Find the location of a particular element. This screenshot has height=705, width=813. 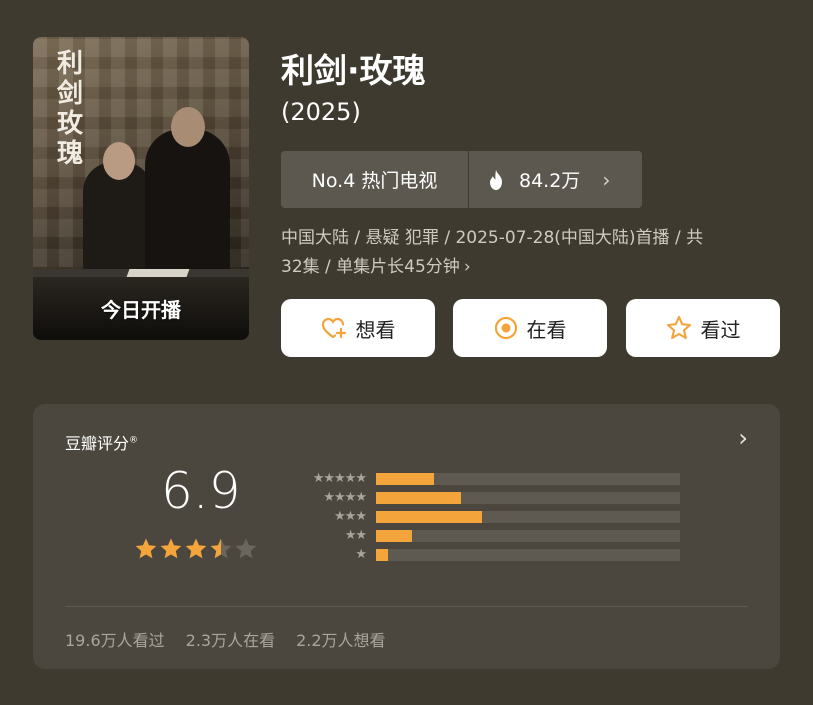

rating-row: ★★★★ is located at coordinates (488, 498).